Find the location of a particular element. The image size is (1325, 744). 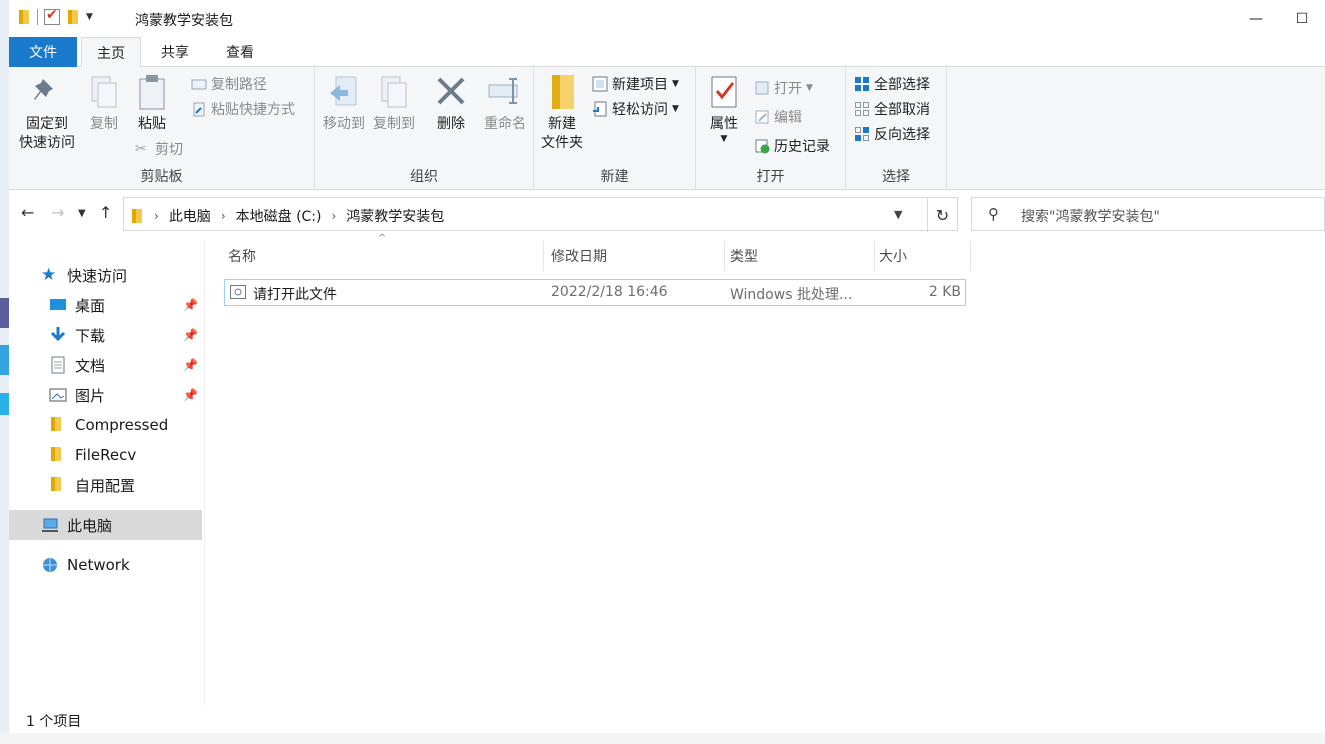

nav-quick-access: ★ 快速访问 is located at coordinates (105, 275).